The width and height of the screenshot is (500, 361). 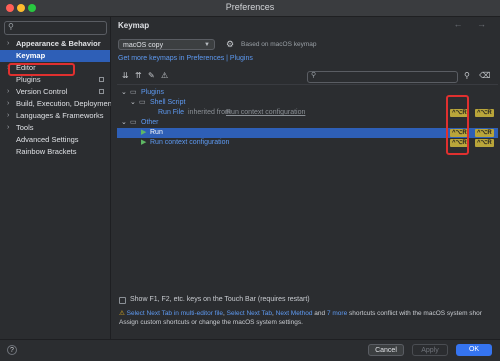 I want to click on based-on-label: Based on macOS keymap, so click(x=279, y=44).